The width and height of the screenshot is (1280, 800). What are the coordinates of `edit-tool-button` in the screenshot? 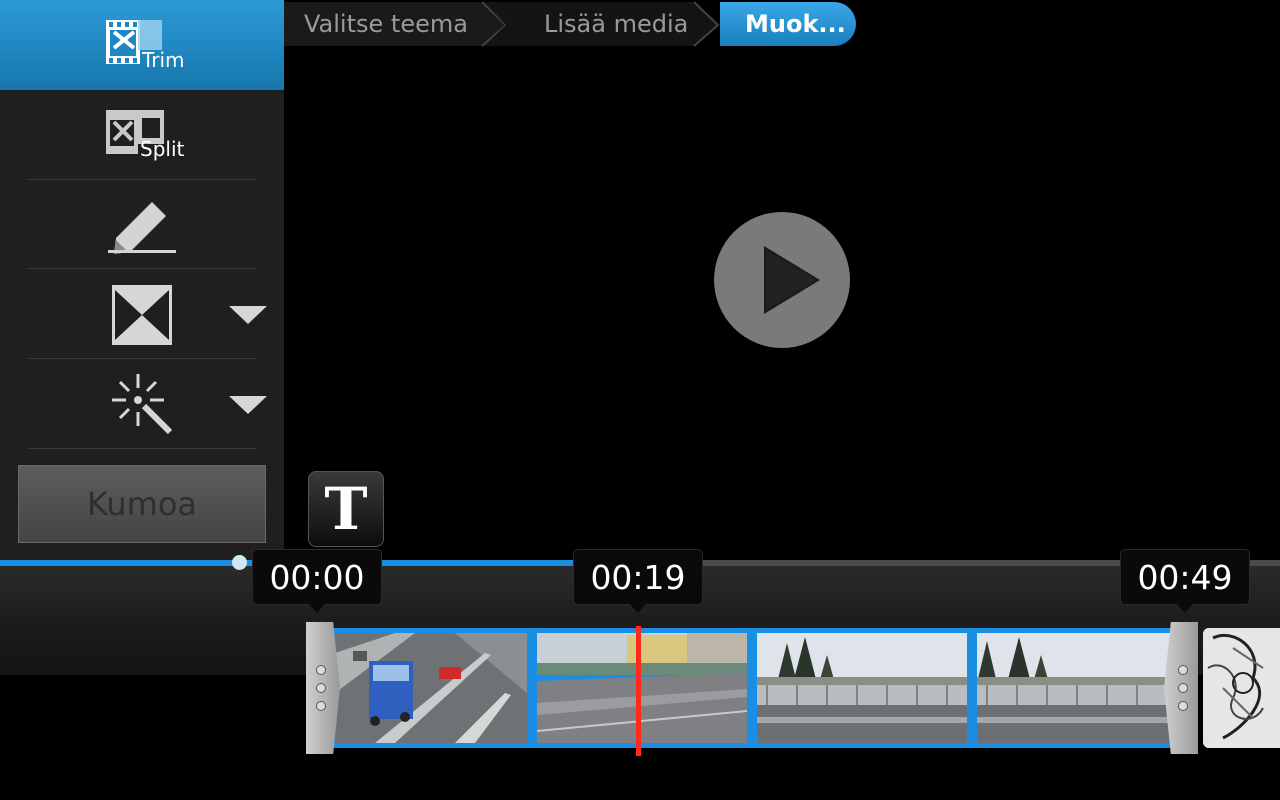 It's located at (142, 225).